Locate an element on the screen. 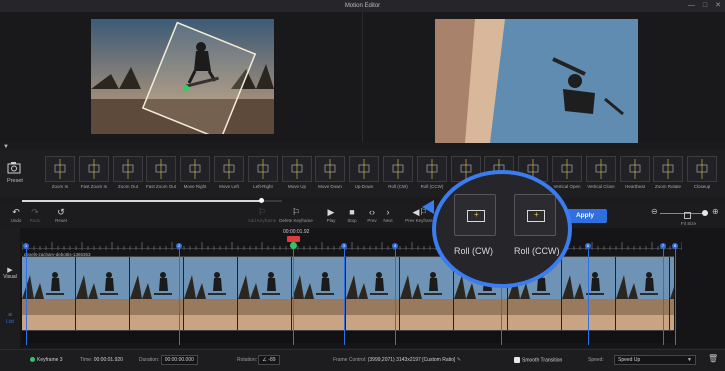  source-image is located at coordinates (182, 76).